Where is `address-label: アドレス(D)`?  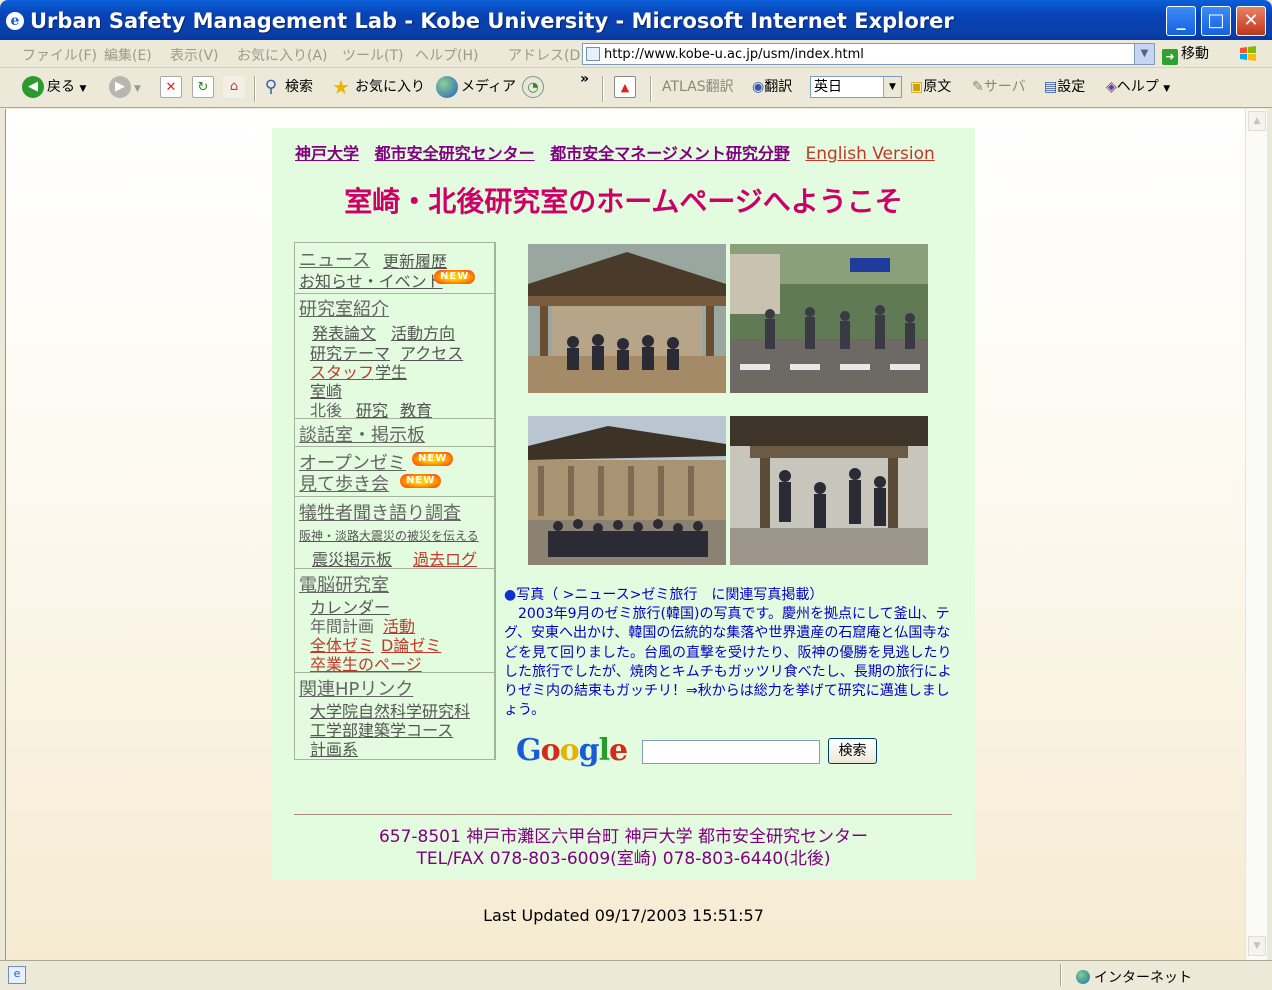
address-label: アドレス(D) is located at coordinates (547, 56).